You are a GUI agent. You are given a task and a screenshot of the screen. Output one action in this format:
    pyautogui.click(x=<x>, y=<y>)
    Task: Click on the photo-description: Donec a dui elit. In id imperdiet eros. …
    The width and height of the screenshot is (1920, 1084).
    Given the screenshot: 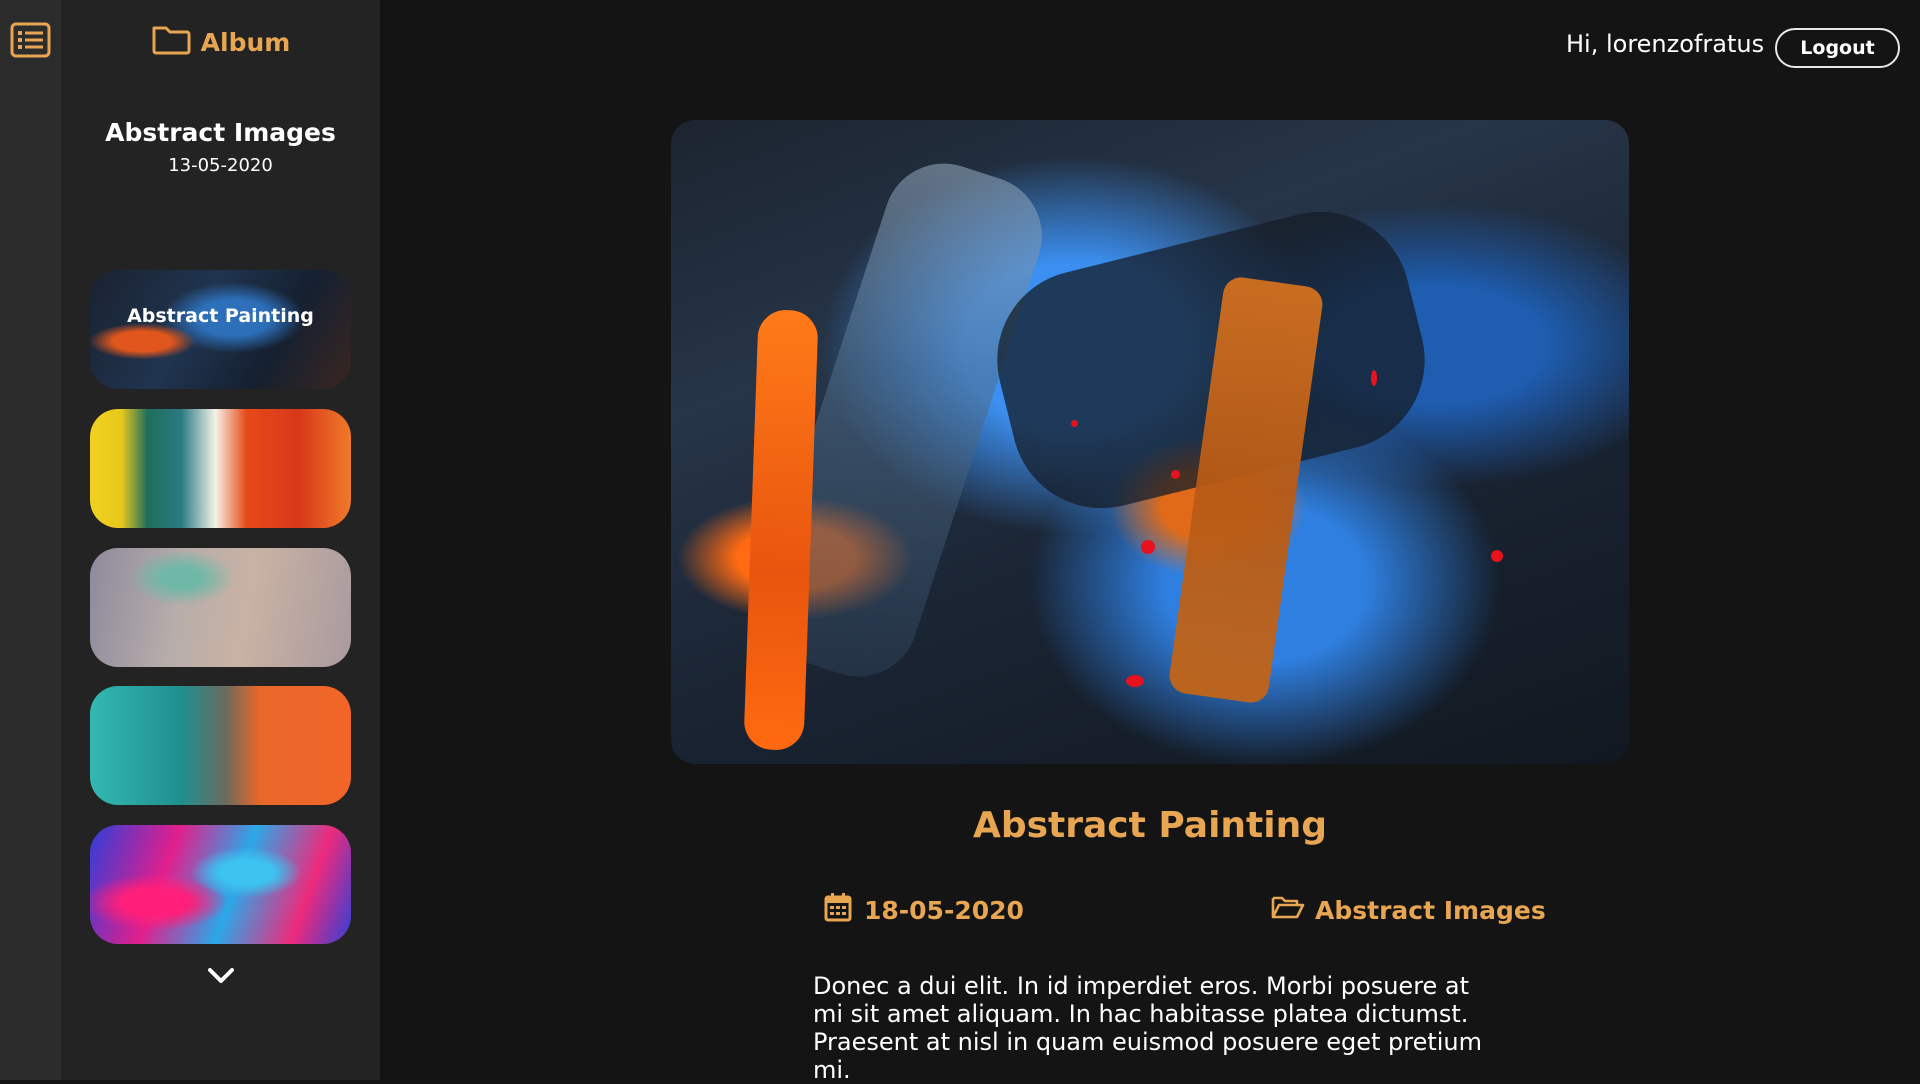 What is the action you would take?
    pyautogui.click(x=1148, y=1028)
    